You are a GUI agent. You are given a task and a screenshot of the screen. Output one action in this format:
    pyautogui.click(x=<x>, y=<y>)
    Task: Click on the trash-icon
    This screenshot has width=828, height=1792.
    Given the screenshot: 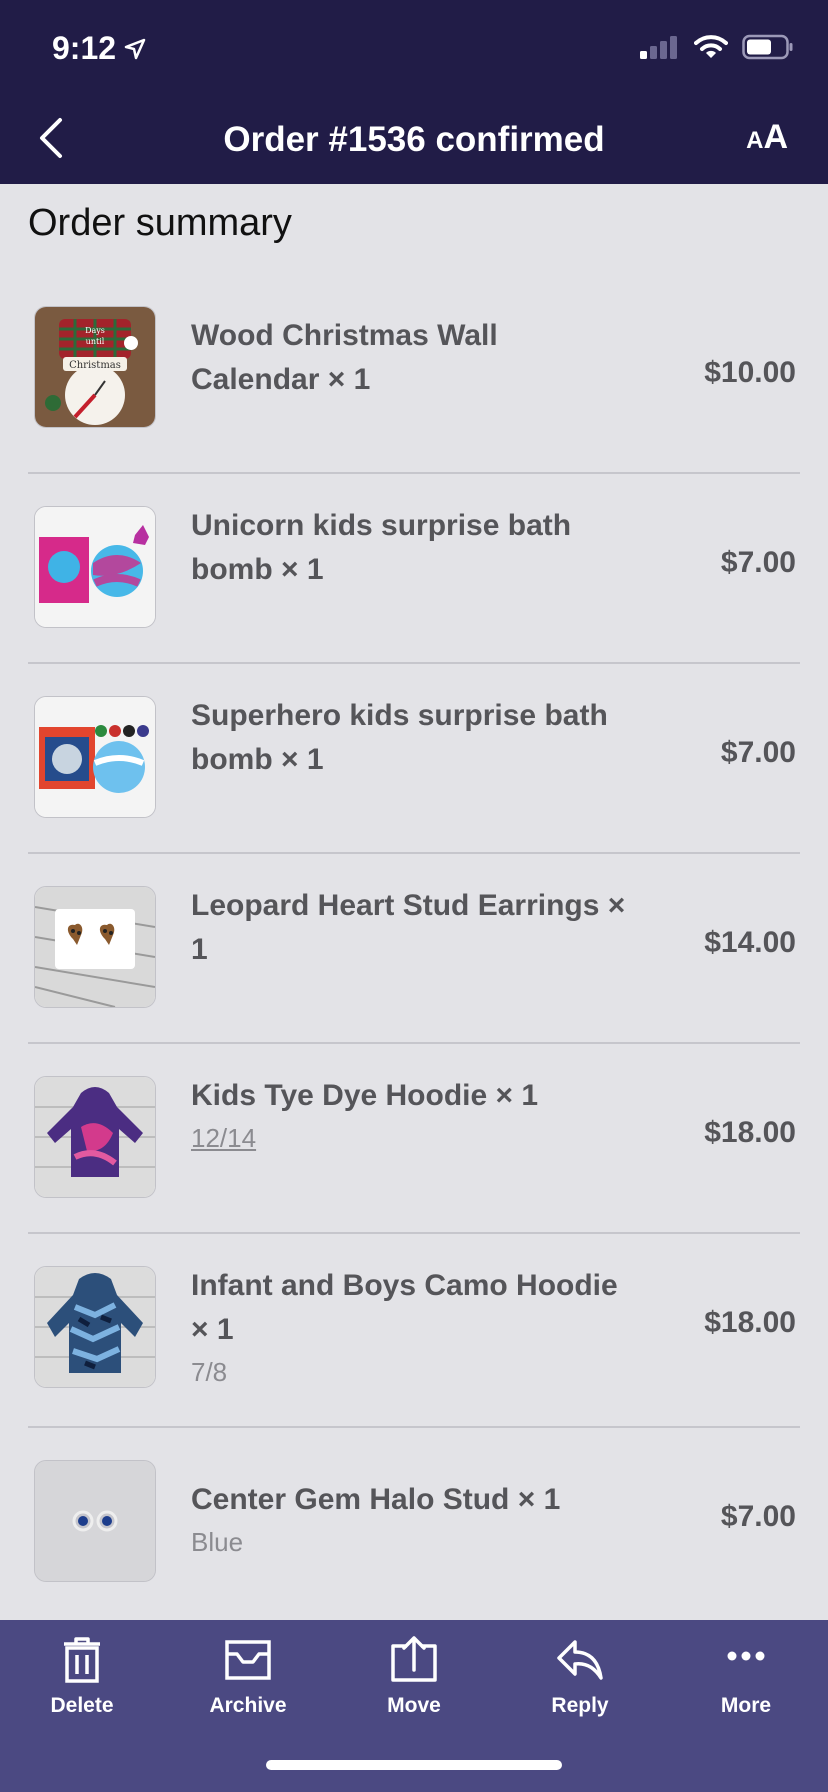 What is the action you would take?
    pyautogui.click(x=82, y=1660)
    